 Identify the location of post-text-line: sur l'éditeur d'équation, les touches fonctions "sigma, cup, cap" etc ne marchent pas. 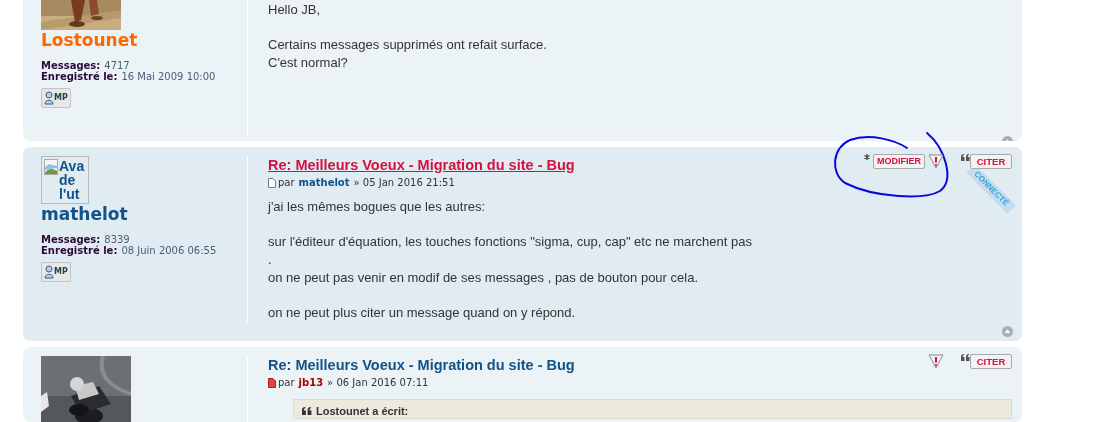
(510, 242).